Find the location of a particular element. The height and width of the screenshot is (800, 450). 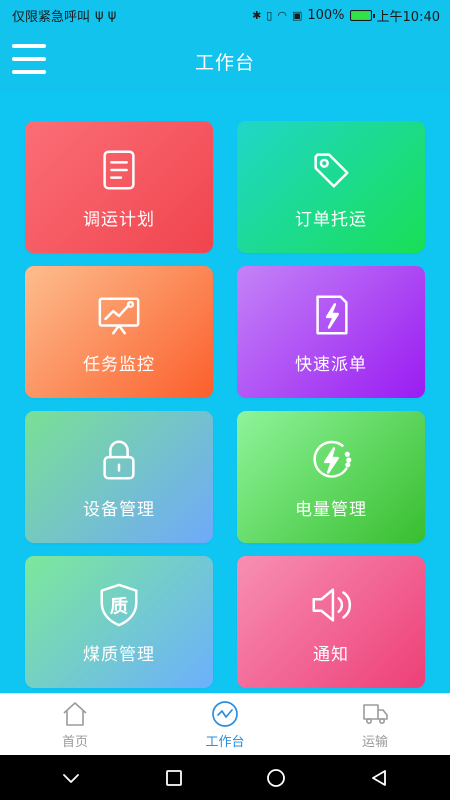

nav-back-button is located at coordinates (379, 778).